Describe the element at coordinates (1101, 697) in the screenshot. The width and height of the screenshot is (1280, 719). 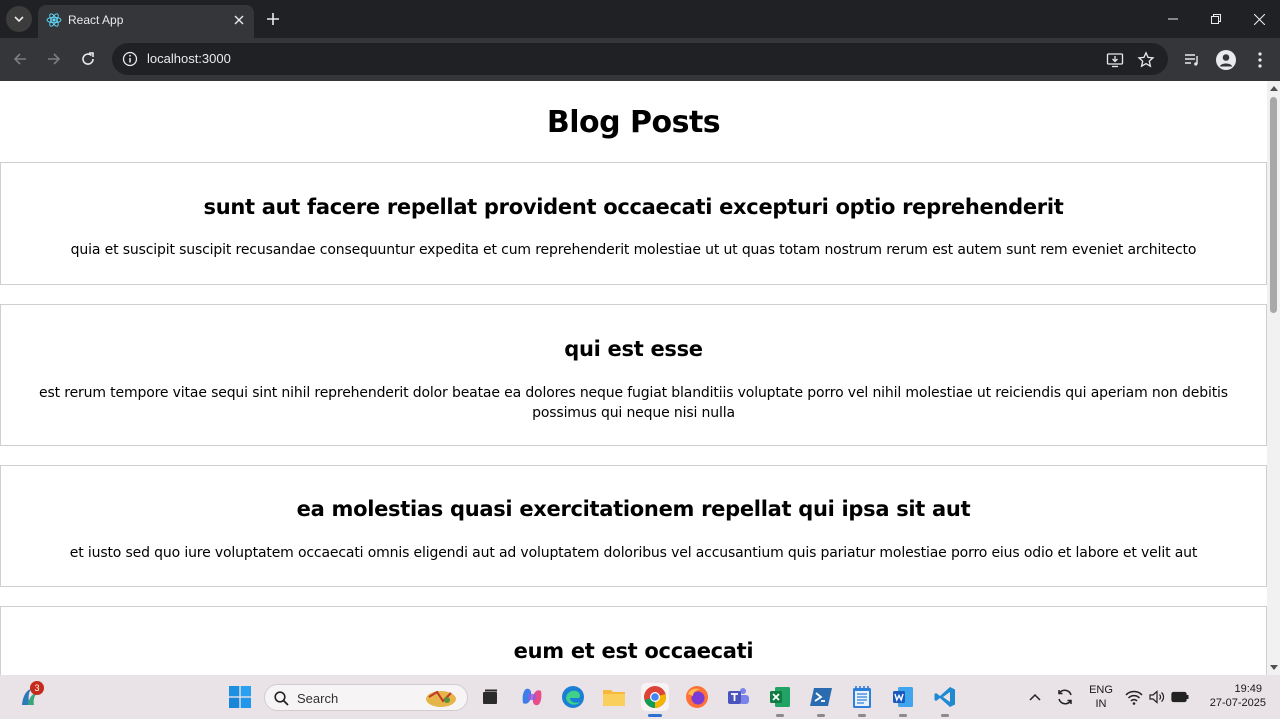
I see `language-indicator: ENG IN` at that location.